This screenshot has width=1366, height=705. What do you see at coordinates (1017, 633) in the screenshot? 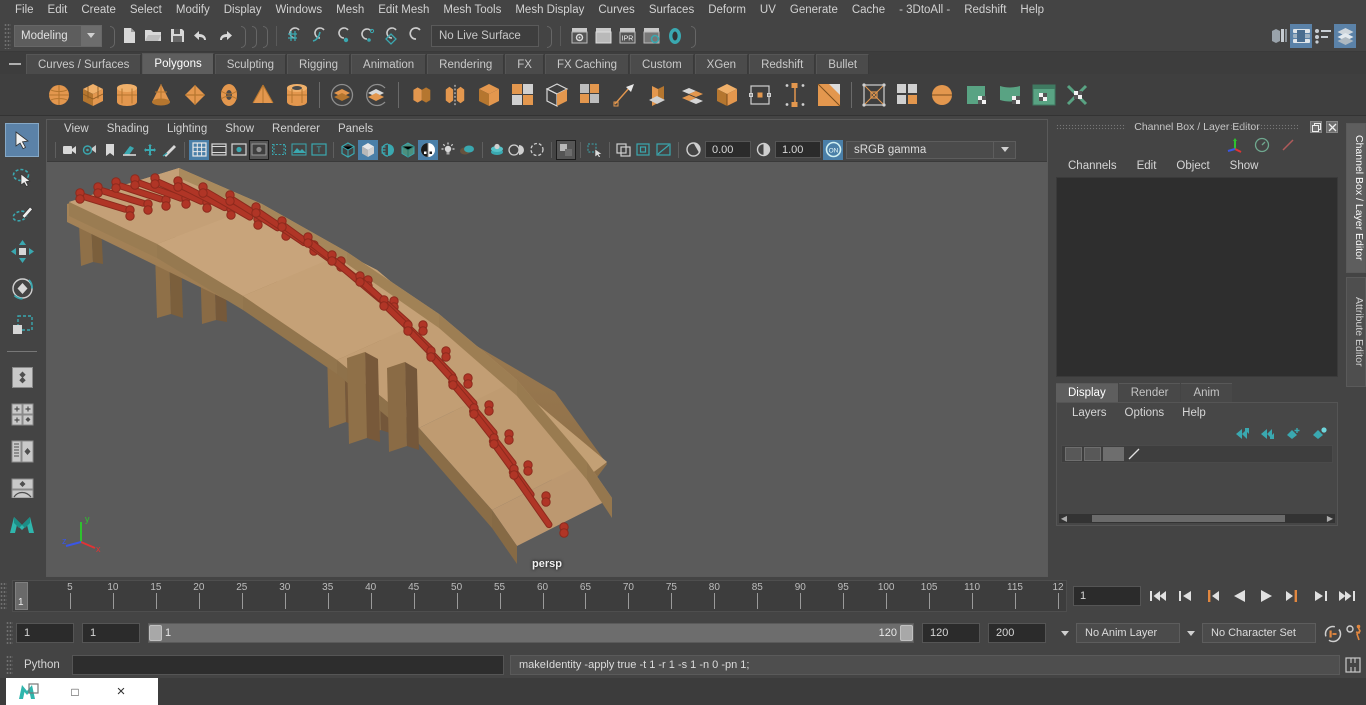
I see `animation-end-field: 200` at bounding box center [1017, 633].